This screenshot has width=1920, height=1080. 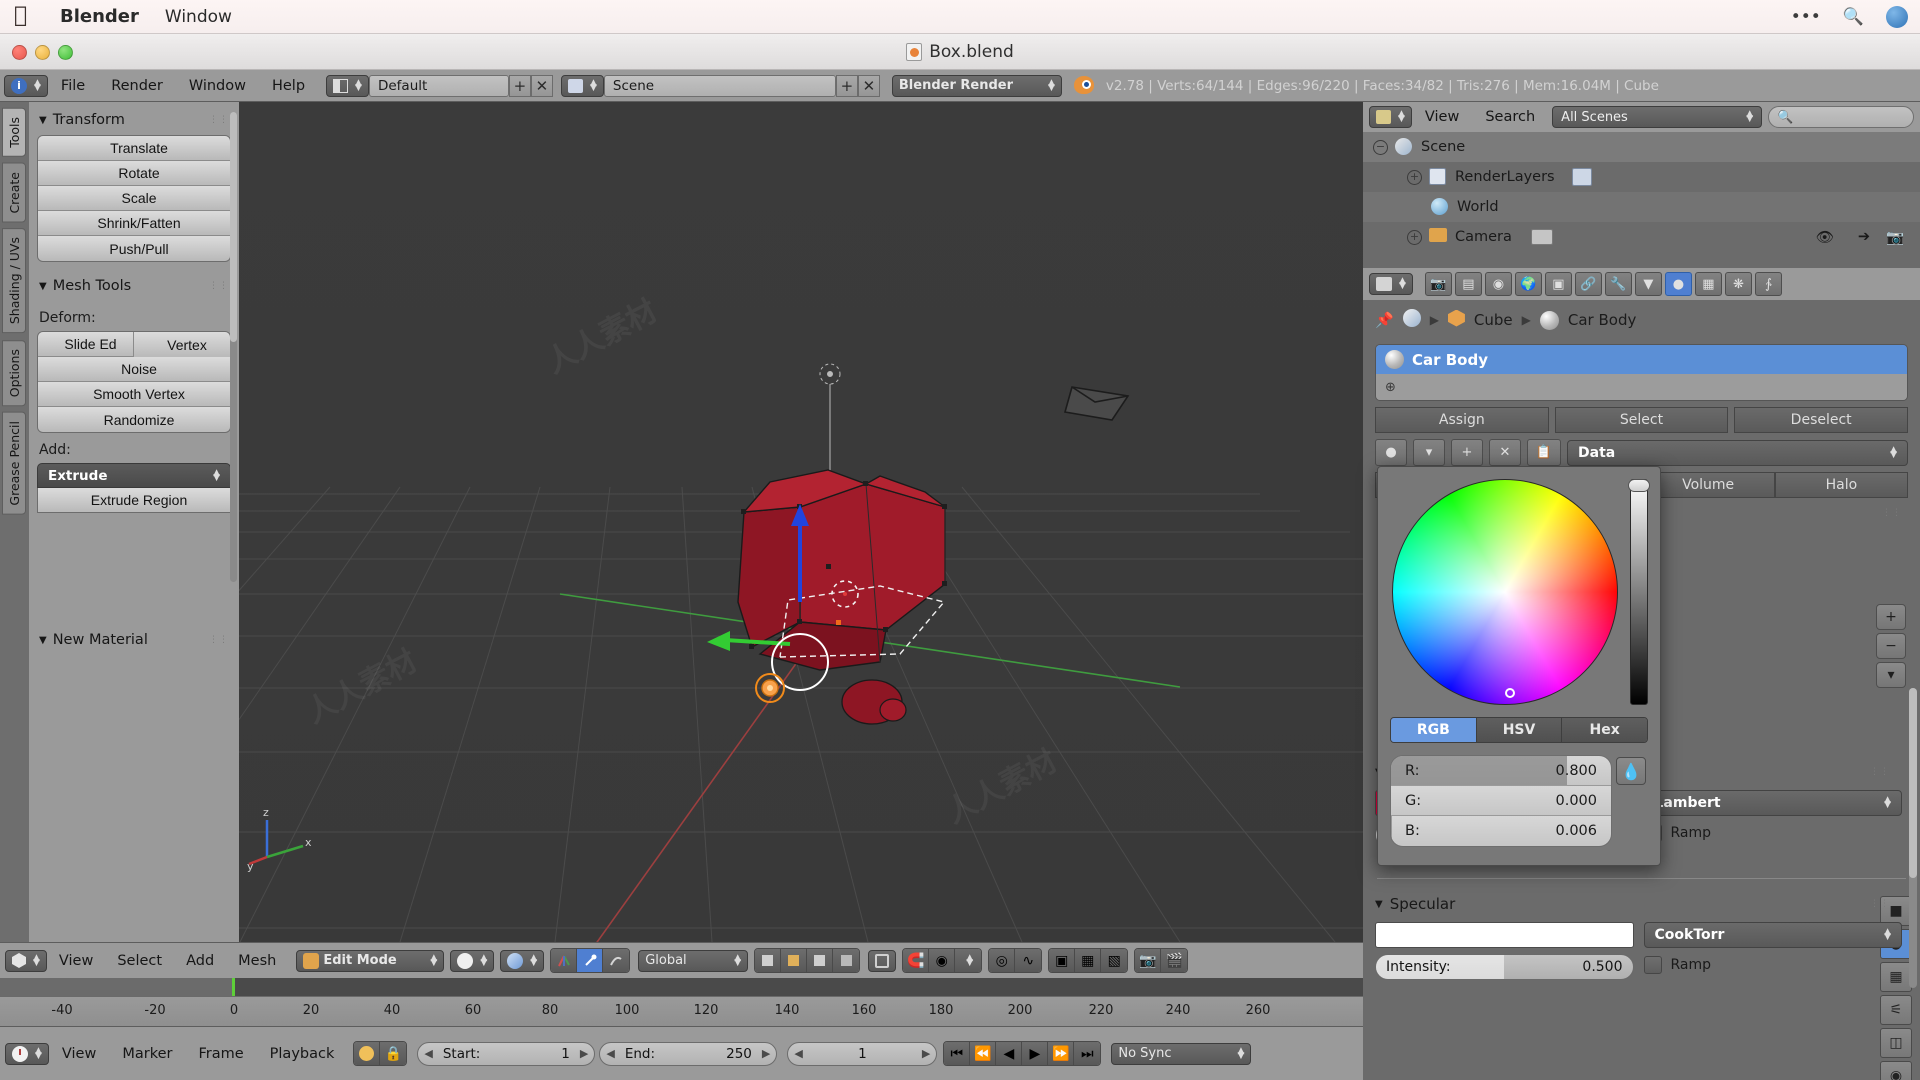 I want to click on outliner-row-scene: − Scene, so click(x=1641, y=147).